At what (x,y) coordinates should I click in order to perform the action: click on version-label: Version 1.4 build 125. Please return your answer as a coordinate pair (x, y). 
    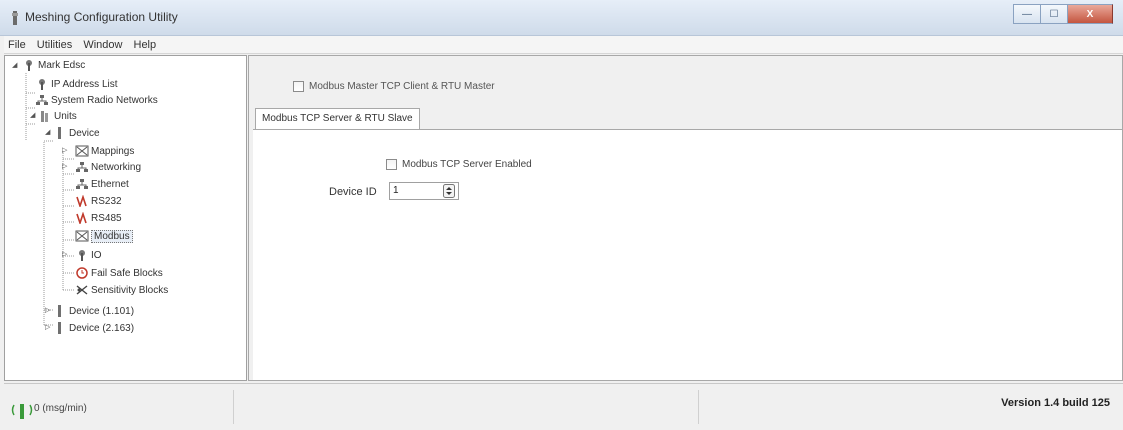
    Looking at the image, I should click on (1055, 403).